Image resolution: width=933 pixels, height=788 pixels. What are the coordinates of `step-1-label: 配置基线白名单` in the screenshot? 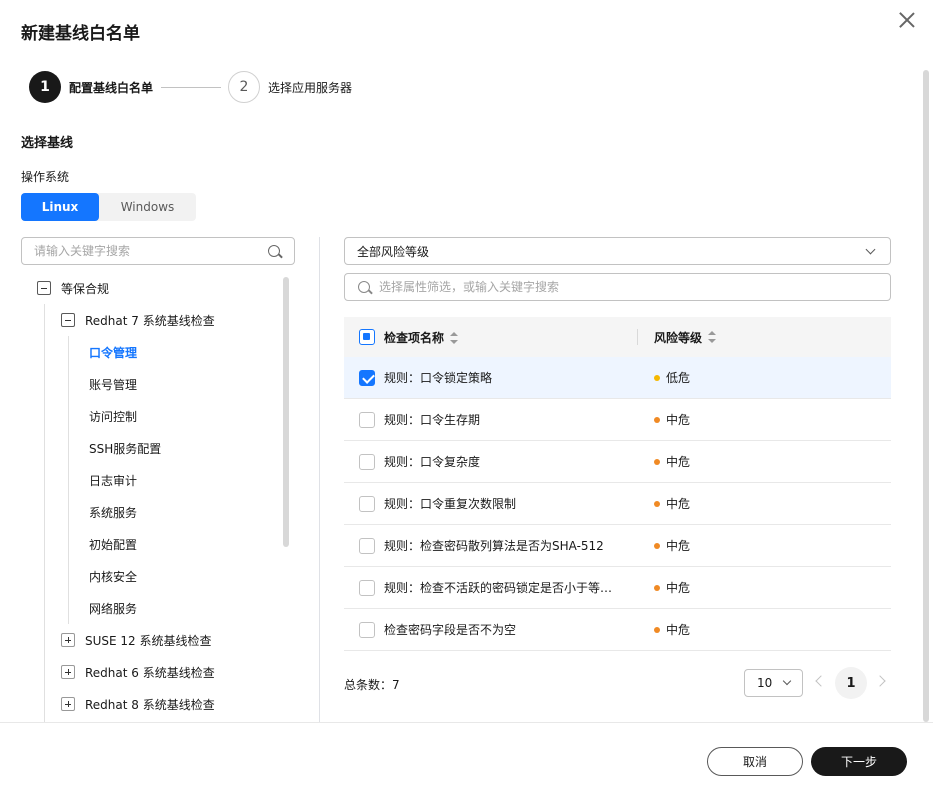 It's located at (111, 87).